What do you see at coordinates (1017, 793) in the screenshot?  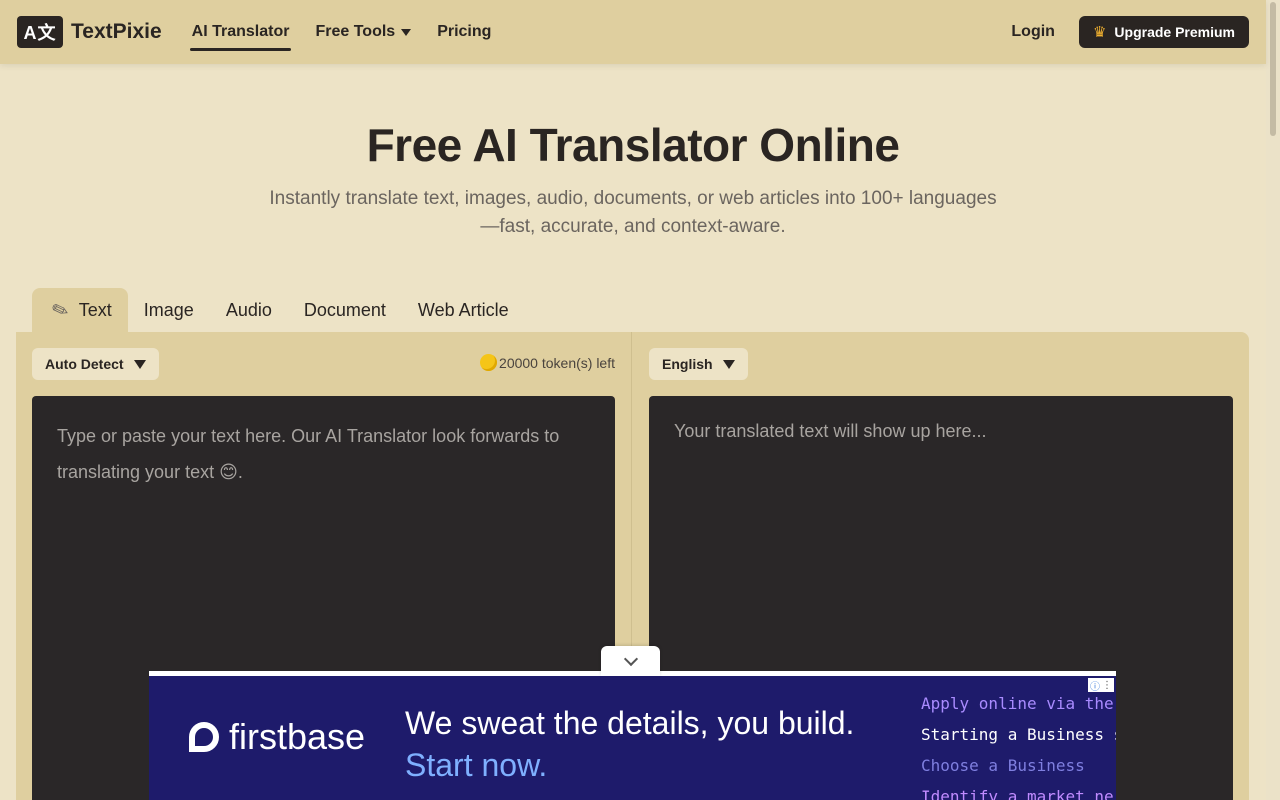 I see `ad-code-line: Identify a market ne` at bounding box center [1017, 793].